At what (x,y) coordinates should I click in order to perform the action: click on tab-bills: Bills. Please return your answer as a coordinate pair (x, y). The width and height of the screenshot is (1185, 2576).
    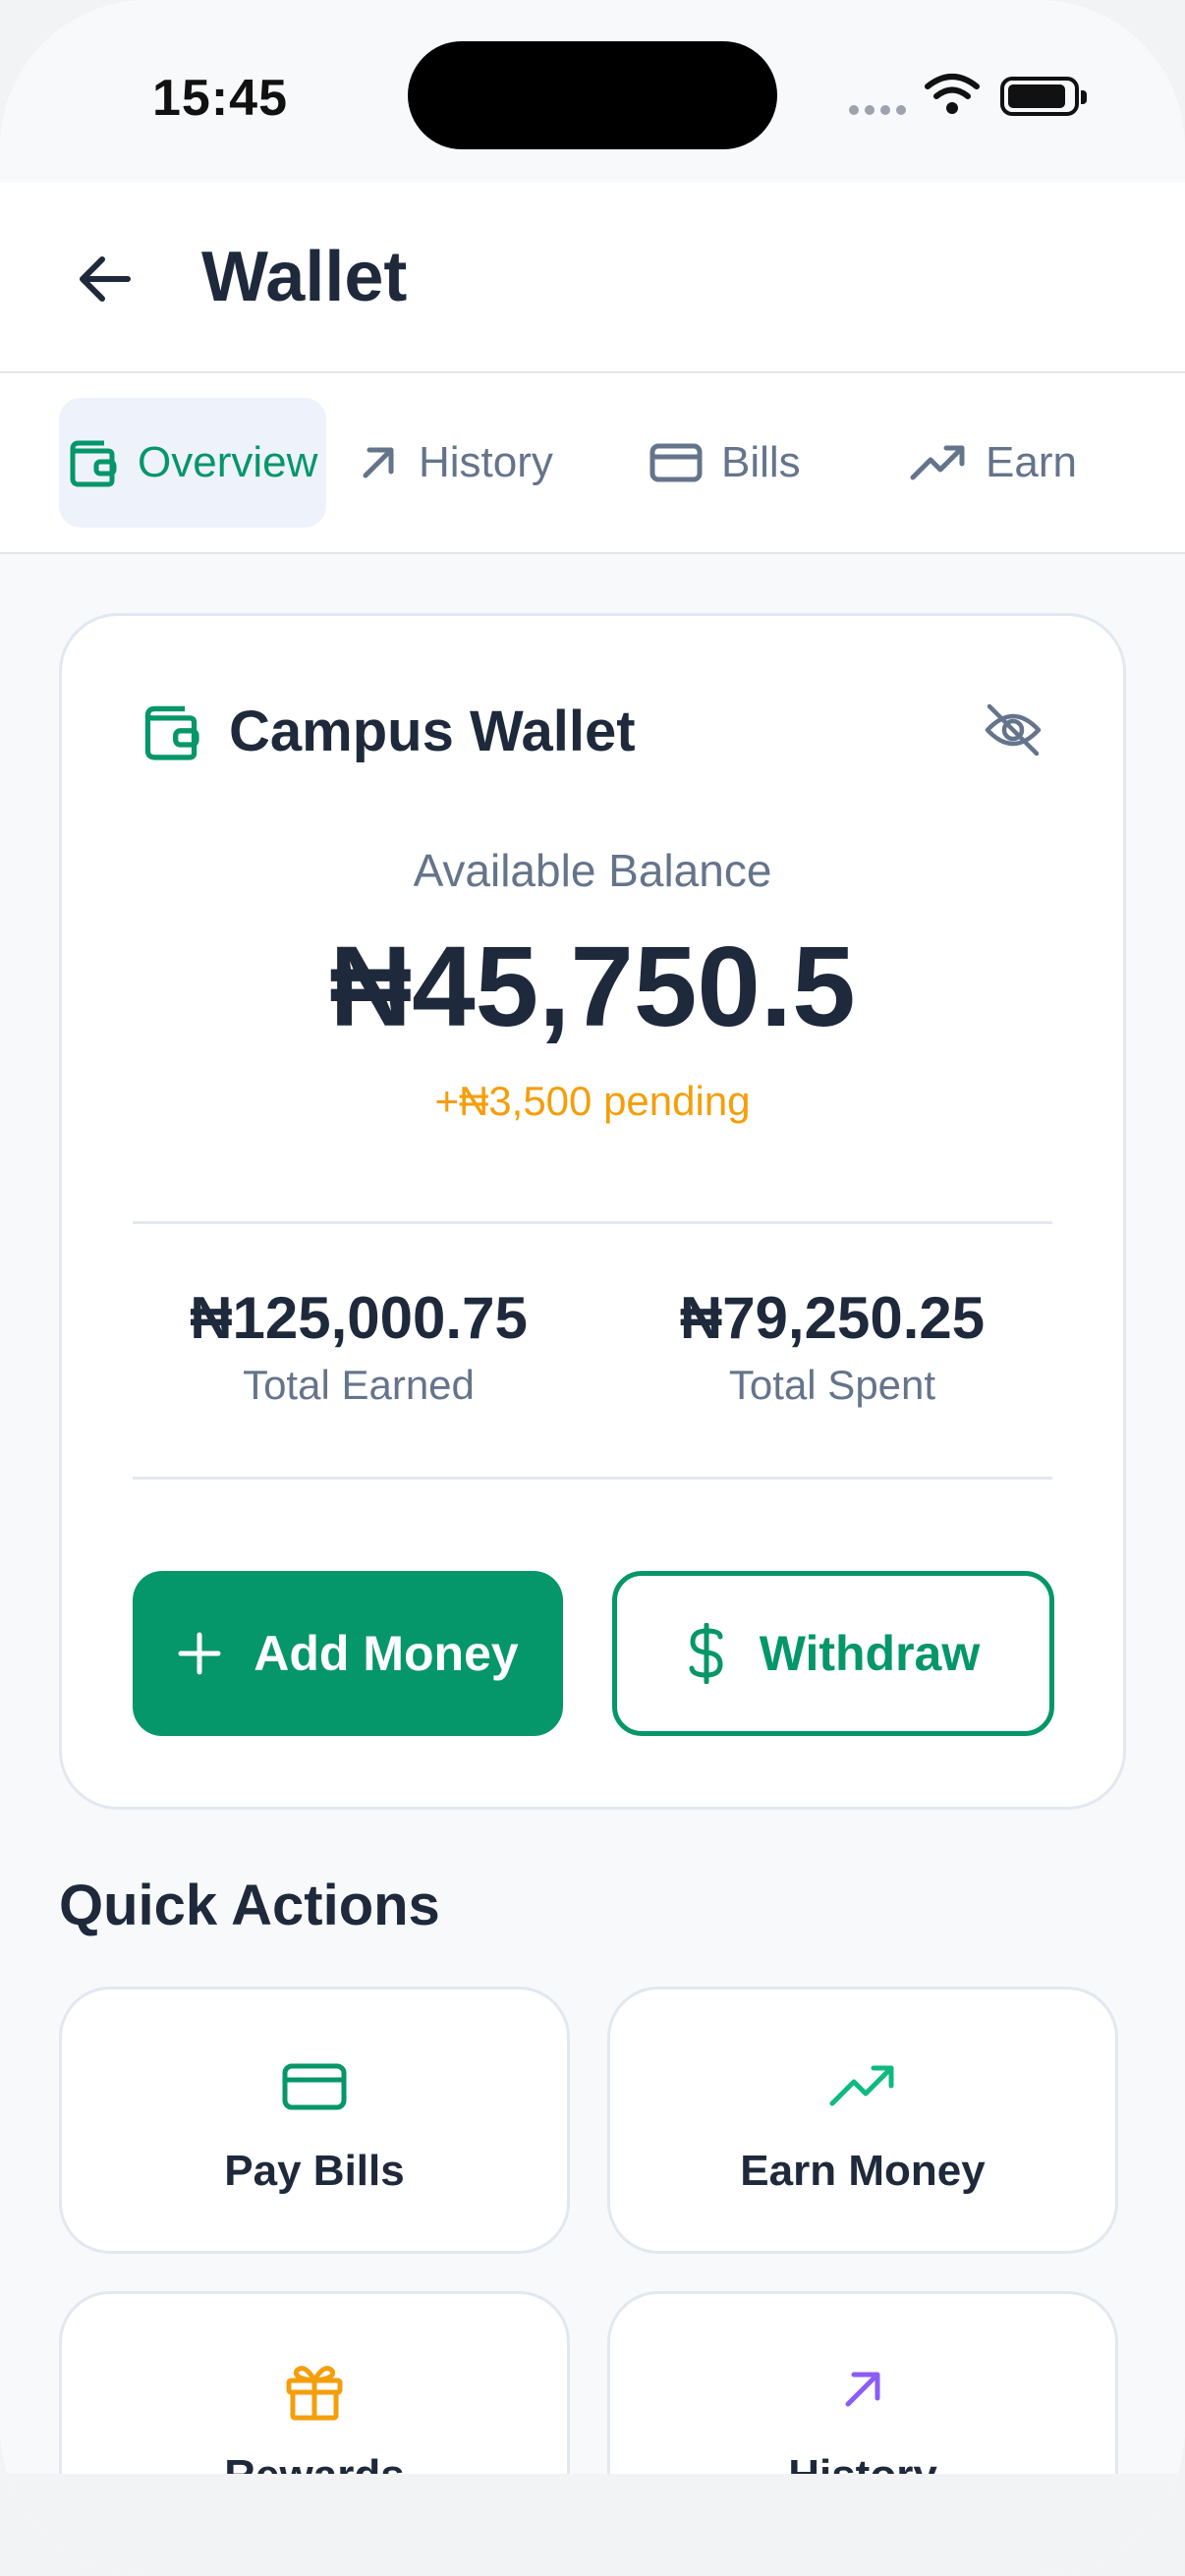
    Looking at the image, I should click on (725, 463).